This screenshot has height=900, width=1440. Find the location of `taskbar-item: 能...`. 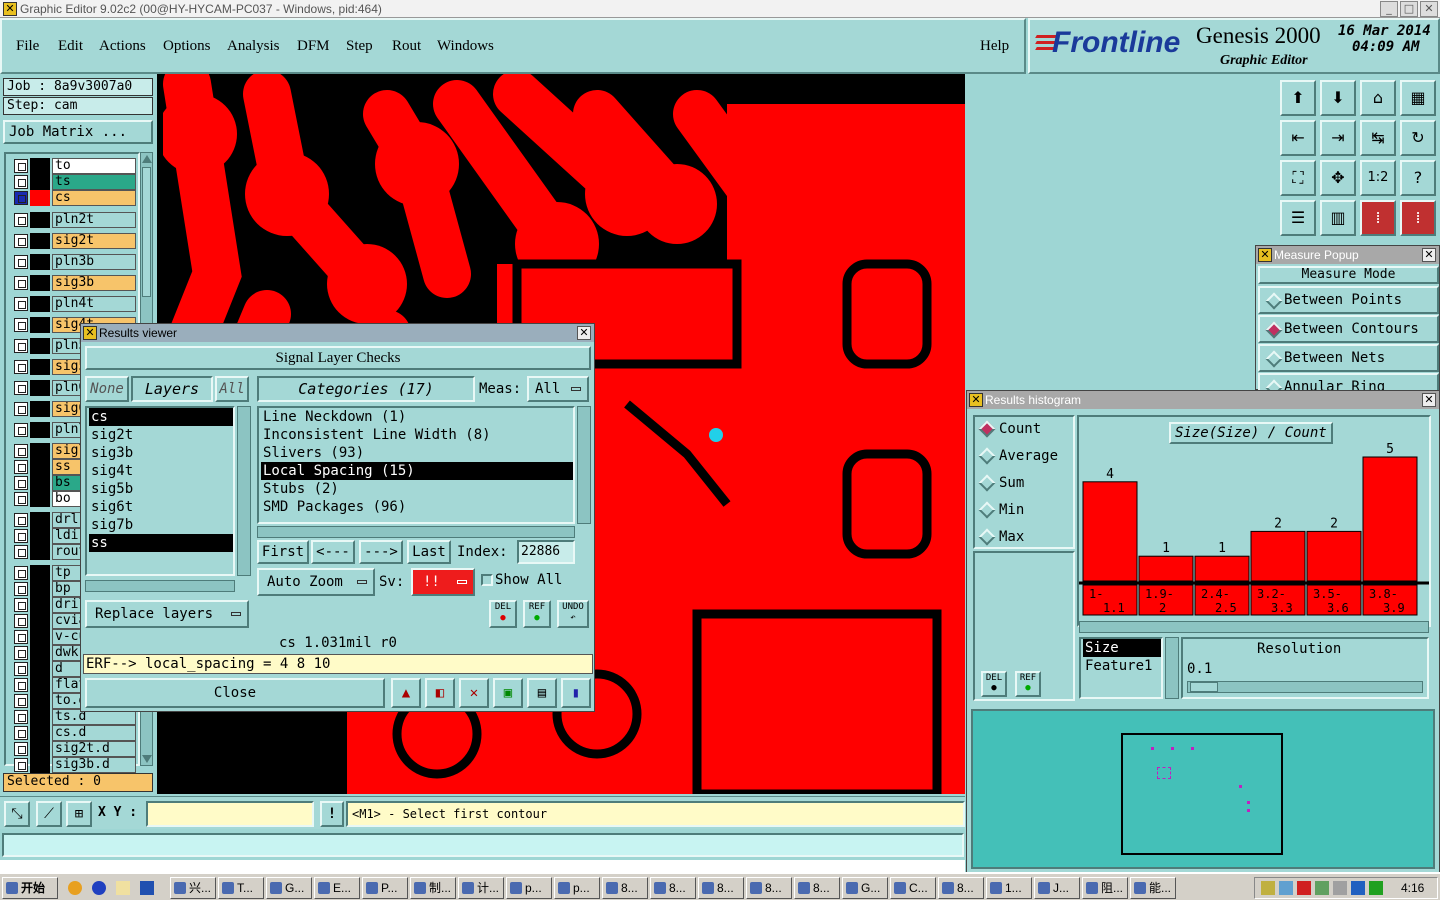

taskbar-item: 能... is located at coordinates (1153, 888).